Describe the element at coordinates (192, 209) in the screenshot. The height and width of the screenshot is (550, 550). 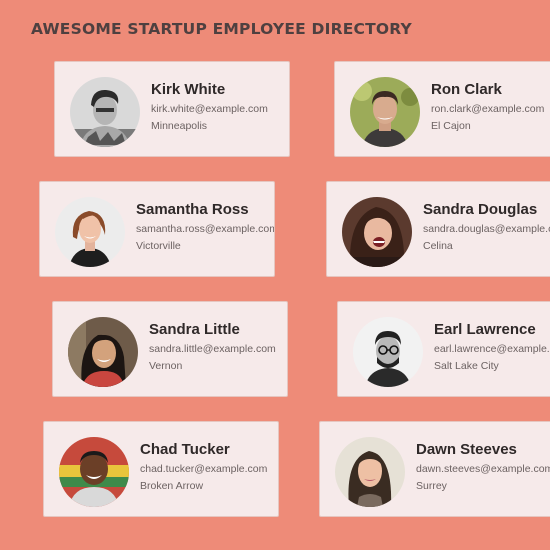
I see `employee-name: Samantha Ross` at that location.